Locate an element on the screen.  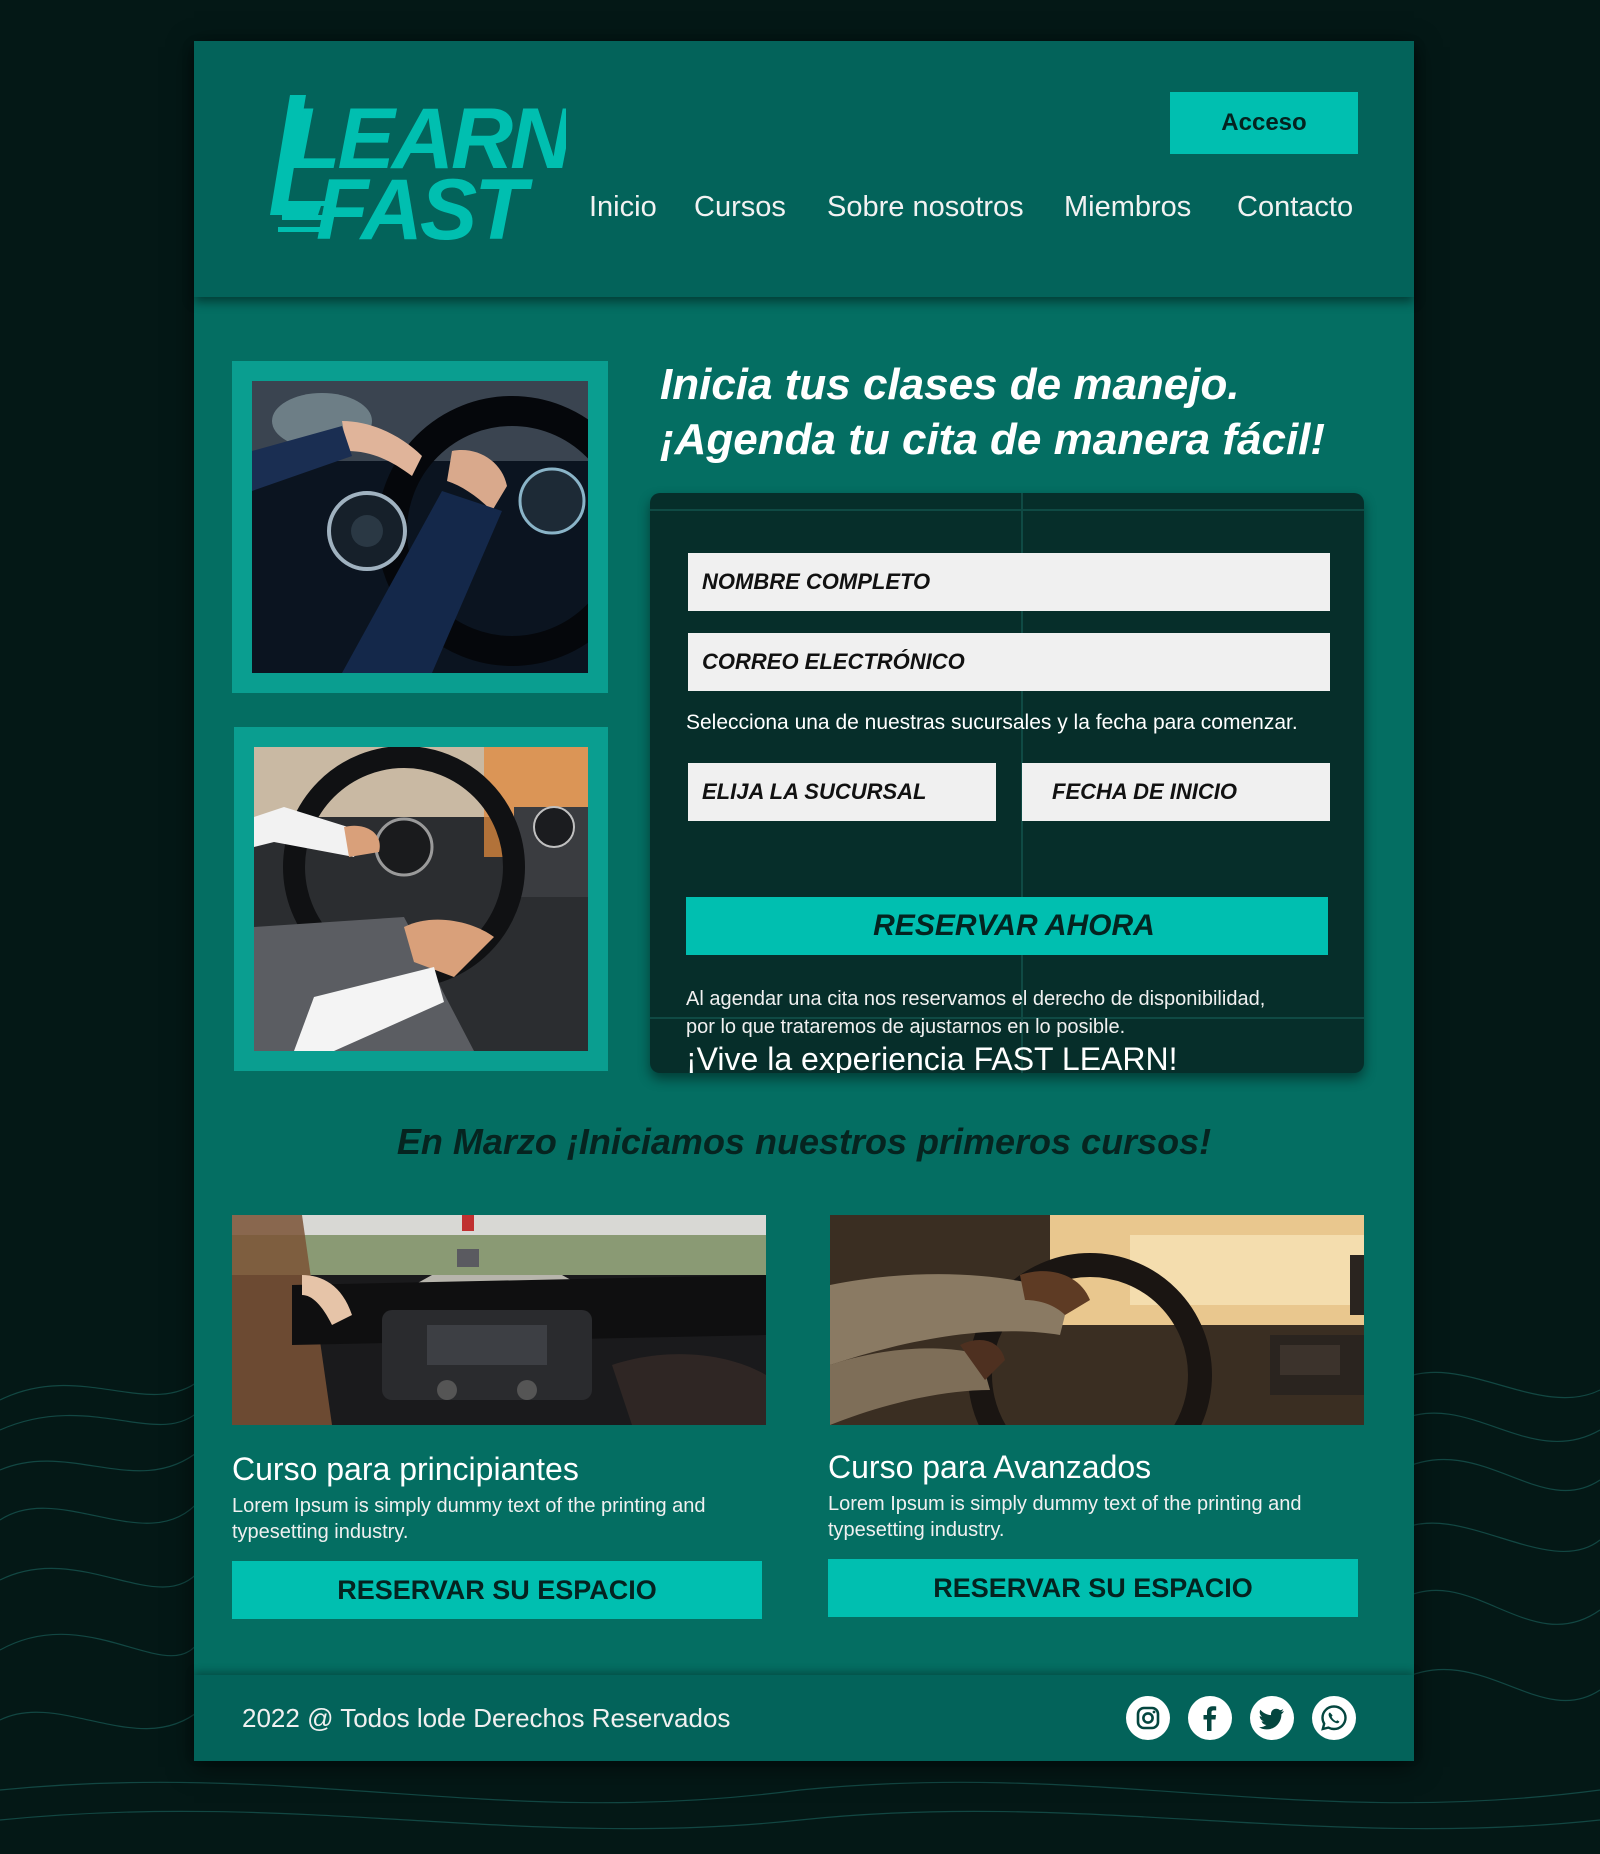
twitter-icon is located at coordinates (1272, 1718).